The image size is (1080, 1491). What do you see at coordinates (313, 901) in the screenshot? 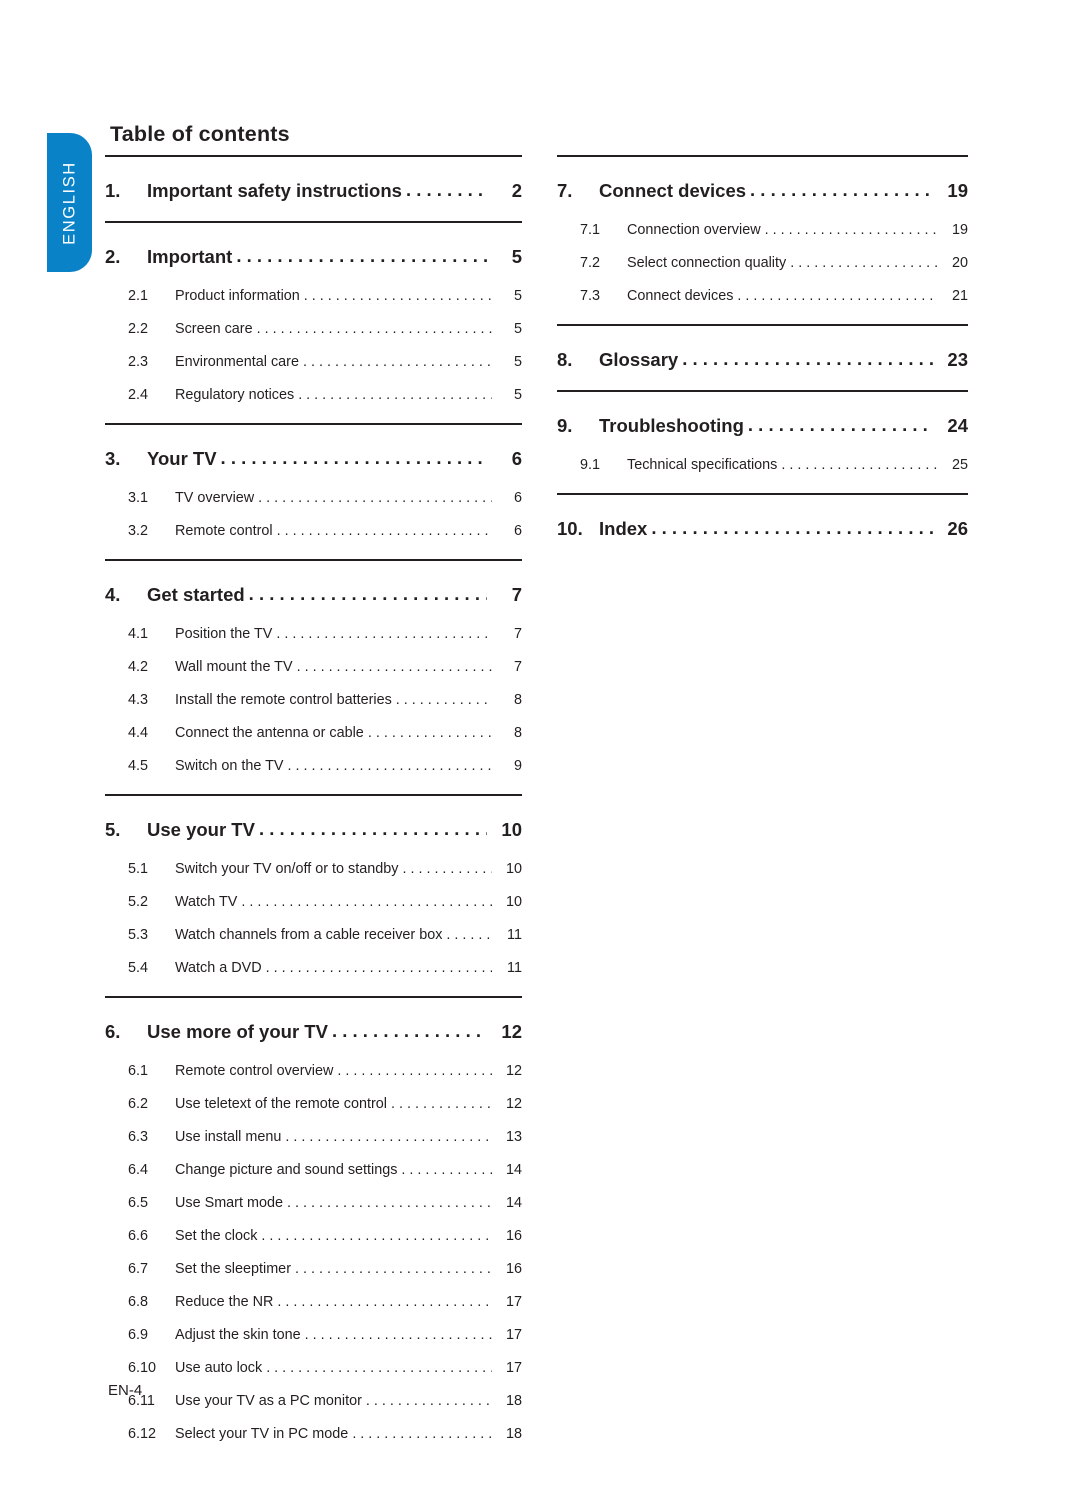
I see `toc-entry-minor: 5.2 Watch TV 10` at bounding box center [313, 901].